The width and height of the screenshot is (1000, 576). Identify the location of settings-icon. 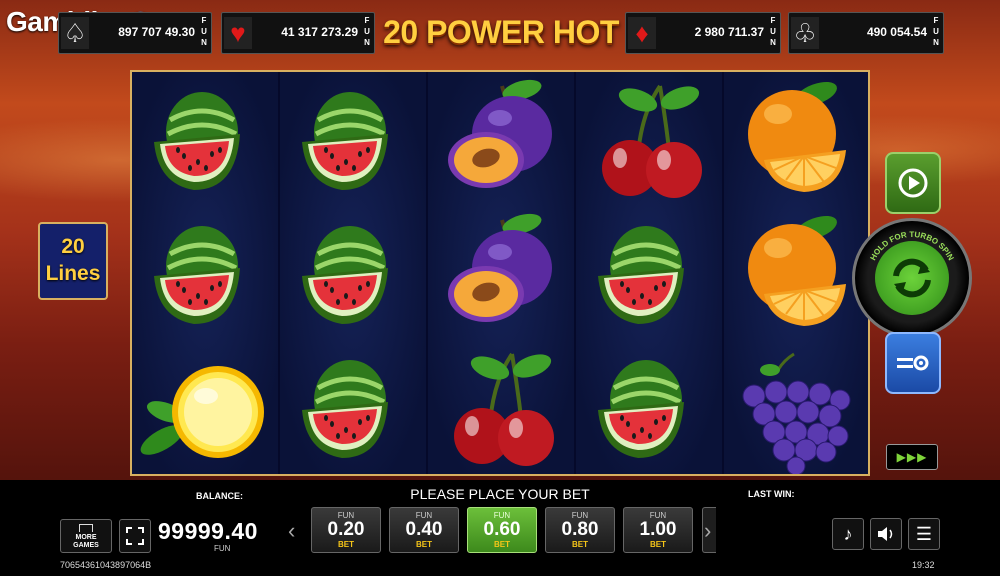
(913, 363).